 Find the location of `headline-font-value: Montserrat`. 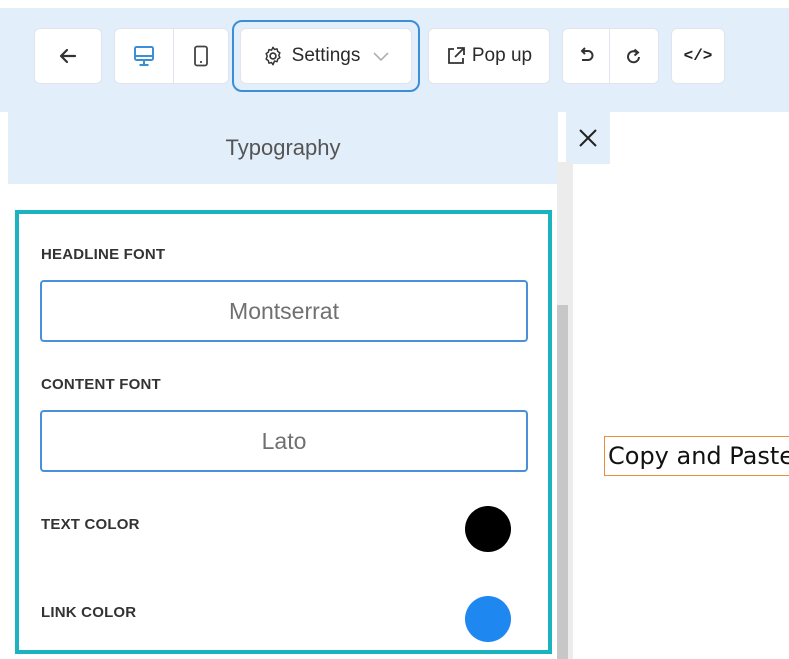

headline-font-value: Montserrat is located at coordinates (284, 310).